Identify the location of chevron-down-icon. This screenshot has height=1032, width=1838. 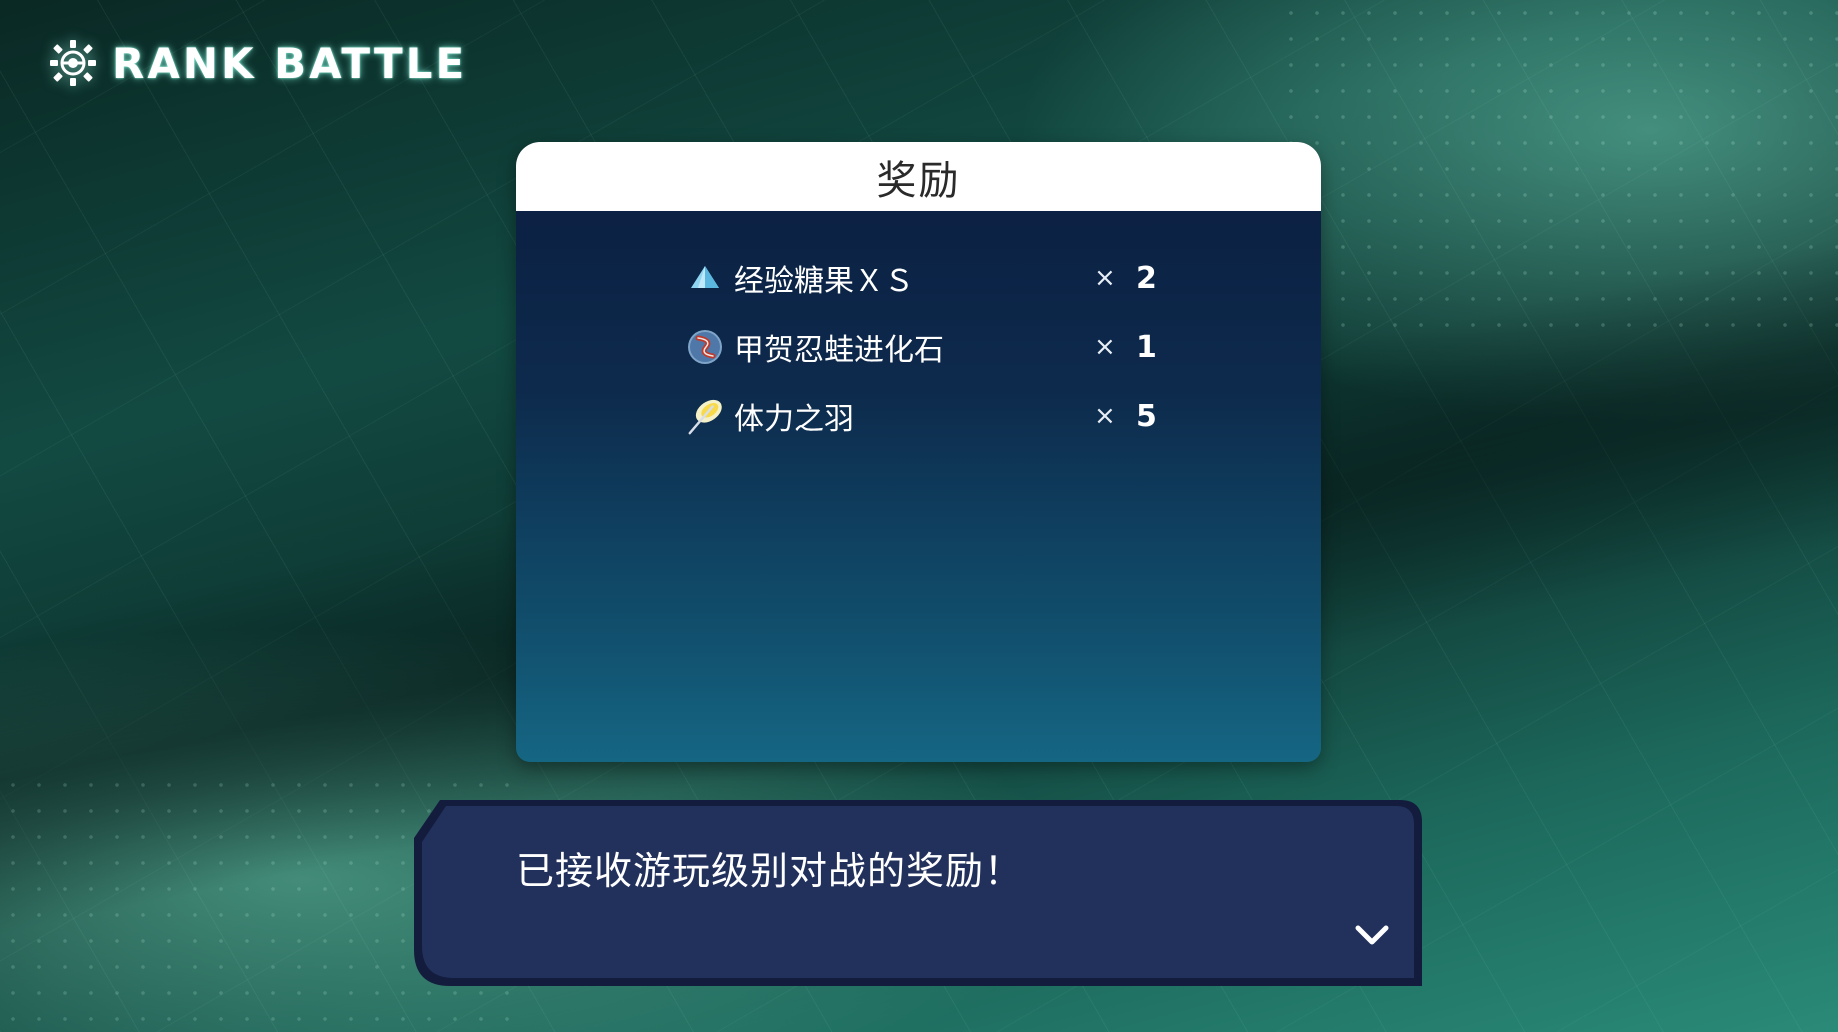
(1372, 935).